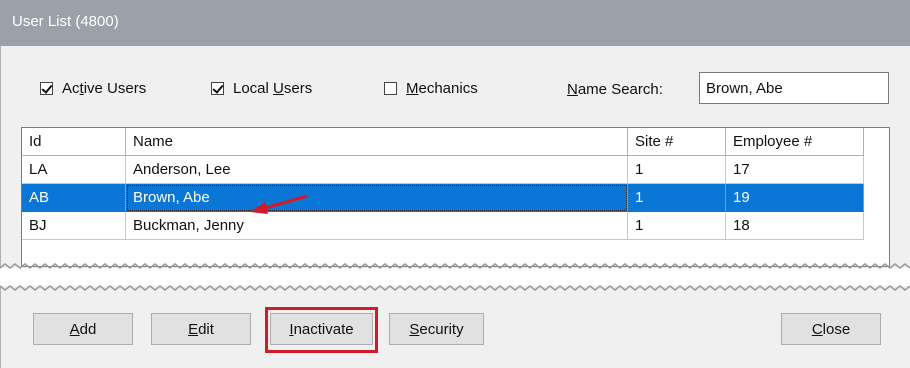  What do you see at coordinates (273, 88) in the screenshot?
I see `local-users-label: Local Users` at bounding box center [273, 88].